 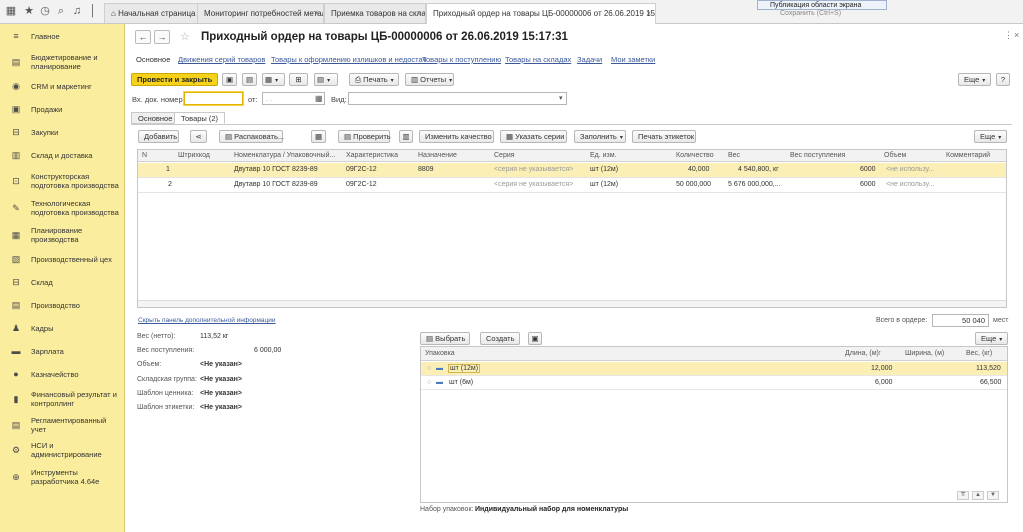 I want to click on hide-info-panel-link: Скрыть панель дополнительной информации, so click(x=207, y=320).